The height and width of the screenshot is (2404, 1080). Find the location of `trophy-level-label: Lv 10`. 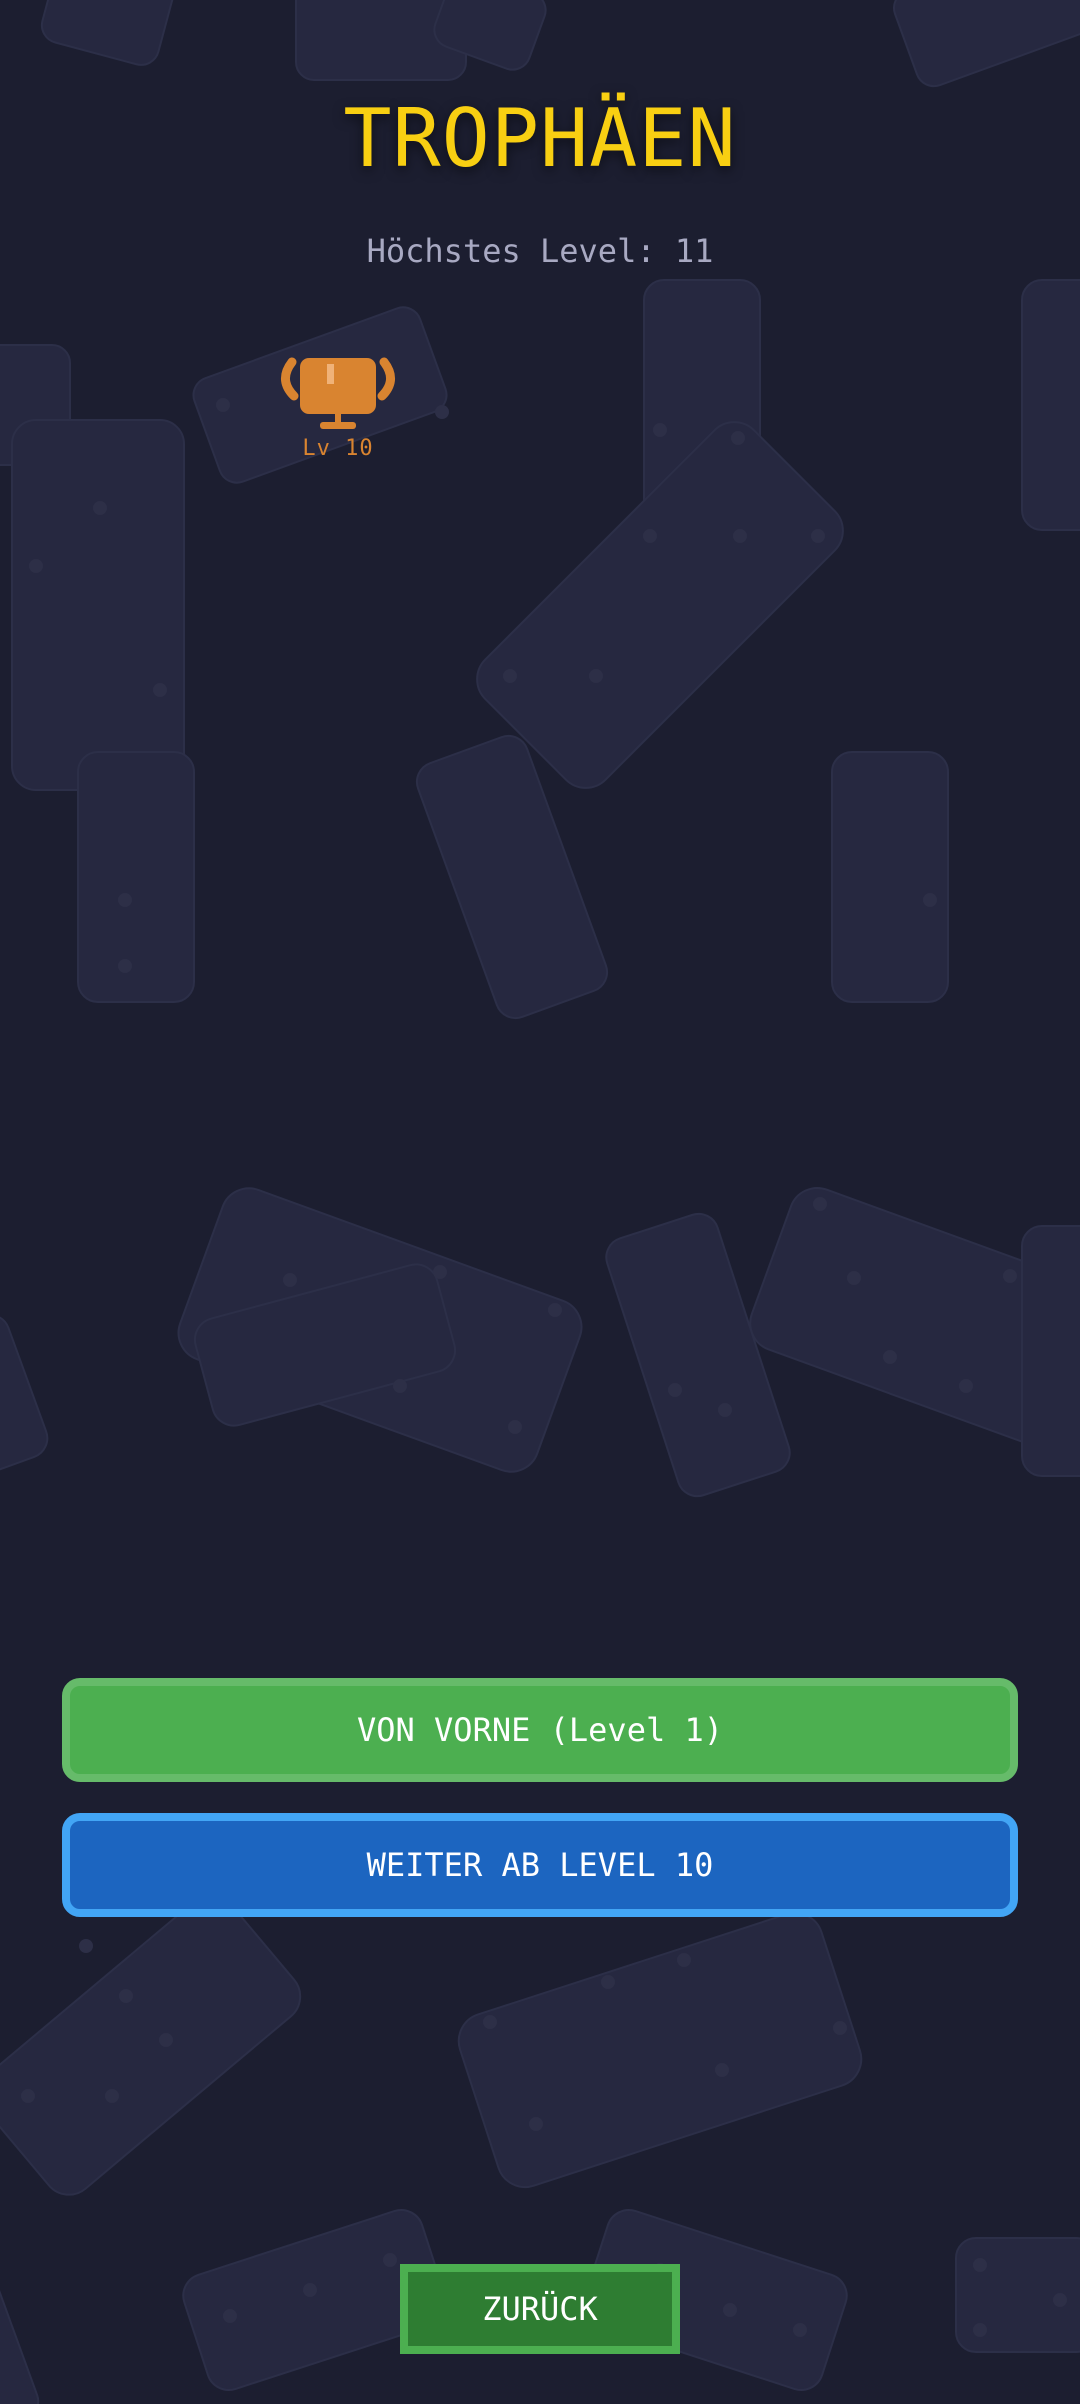

trophy-level-label: Lv 10 is located at coordinates (338, 448).